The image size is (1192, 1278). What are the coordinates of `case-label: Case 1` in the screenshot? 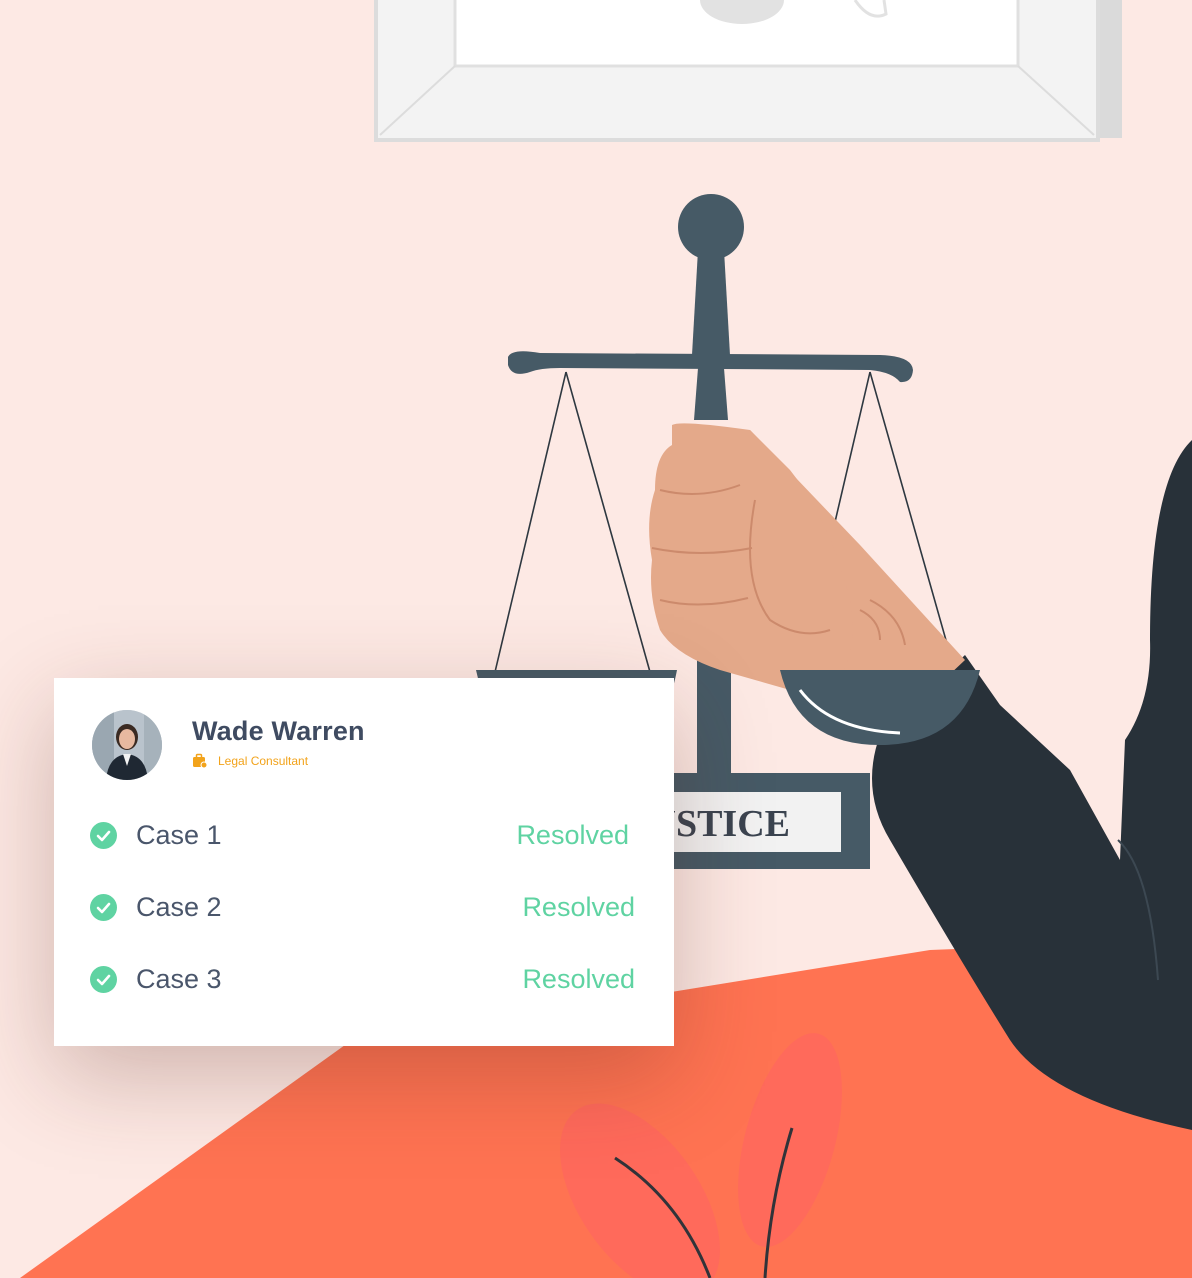 It's located at (179, 835).